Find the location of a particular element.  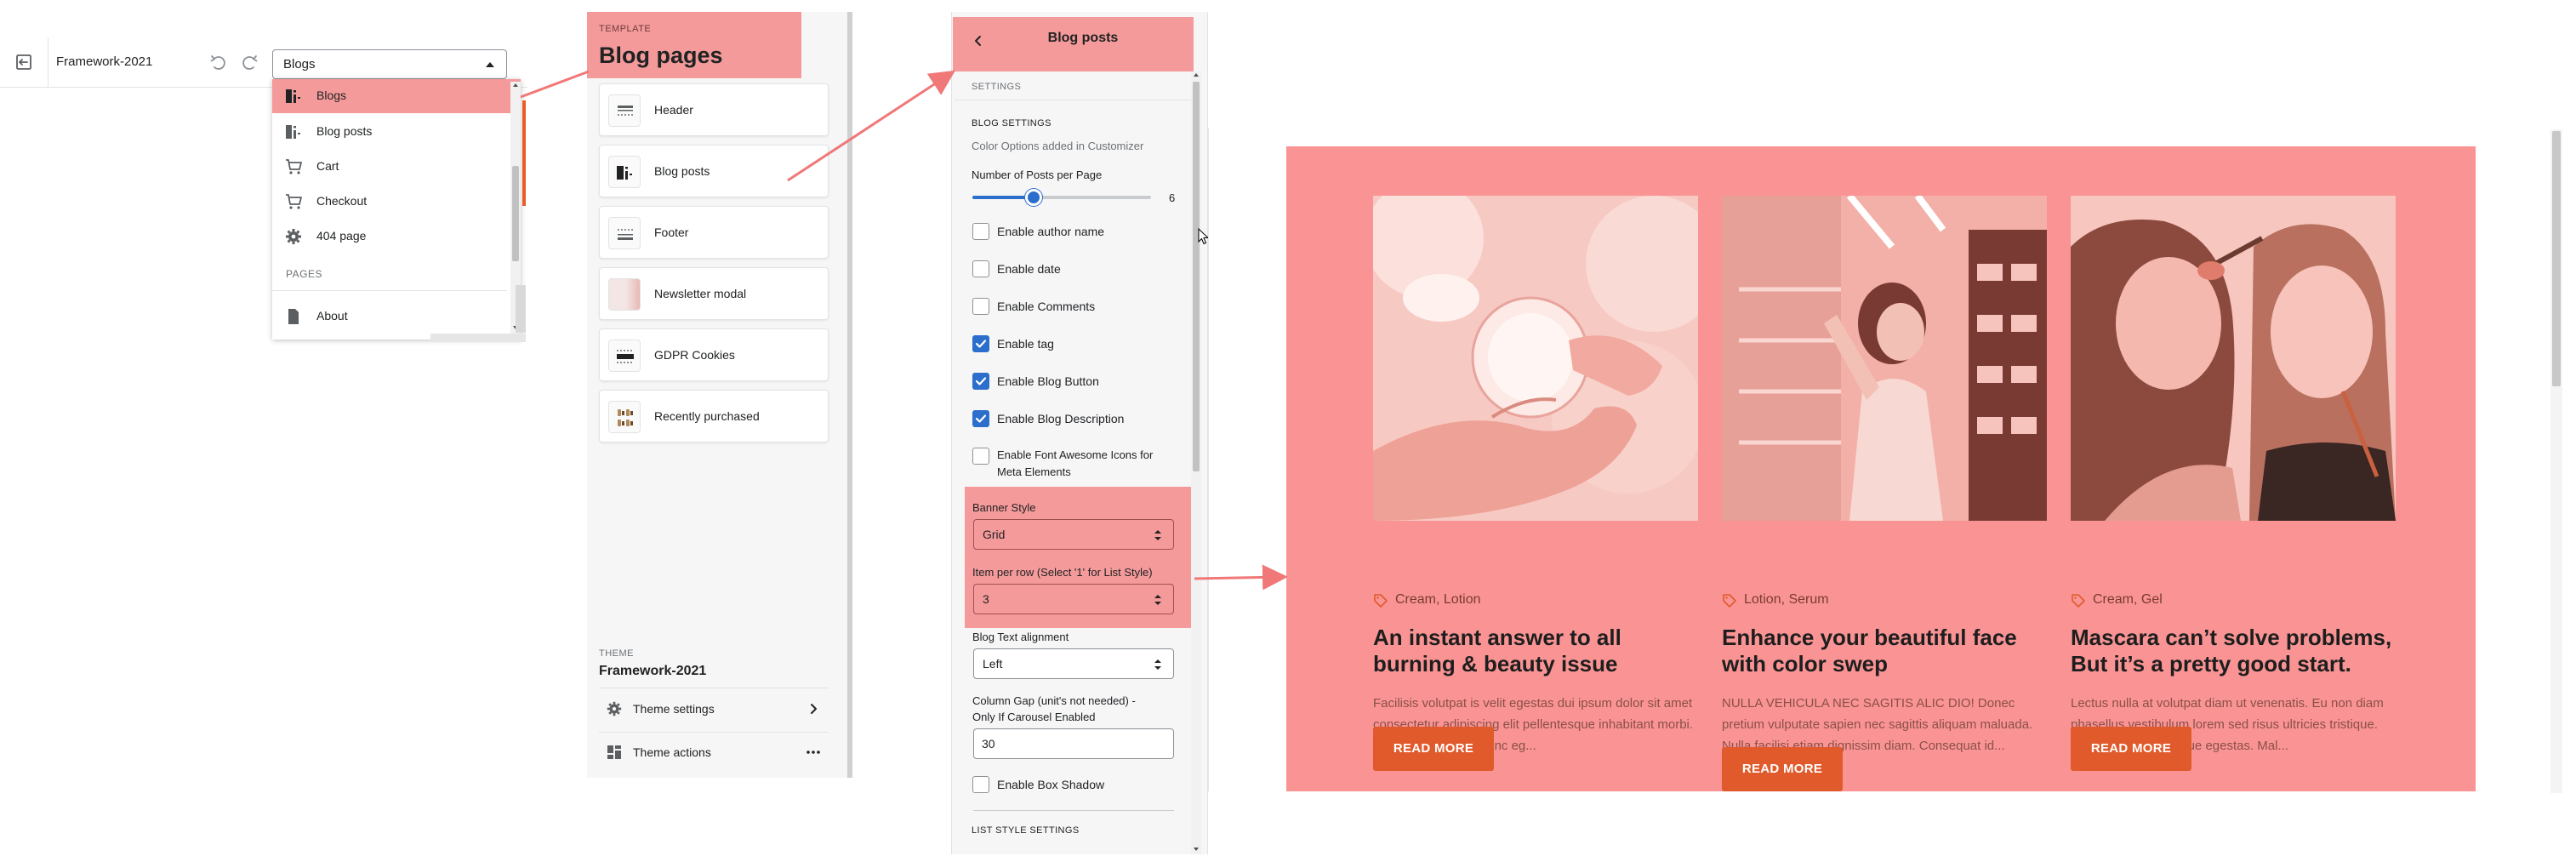

menu-item-blog-posts: Blog posts is located at coordinates (396, 132).